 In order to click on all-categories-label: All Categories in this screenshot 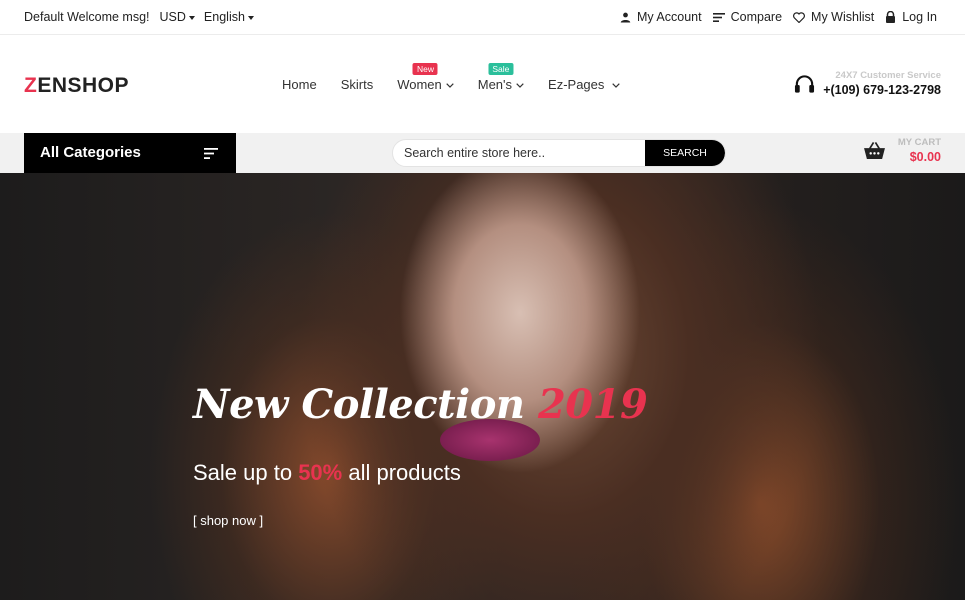, I will do `click(90, 152)`.